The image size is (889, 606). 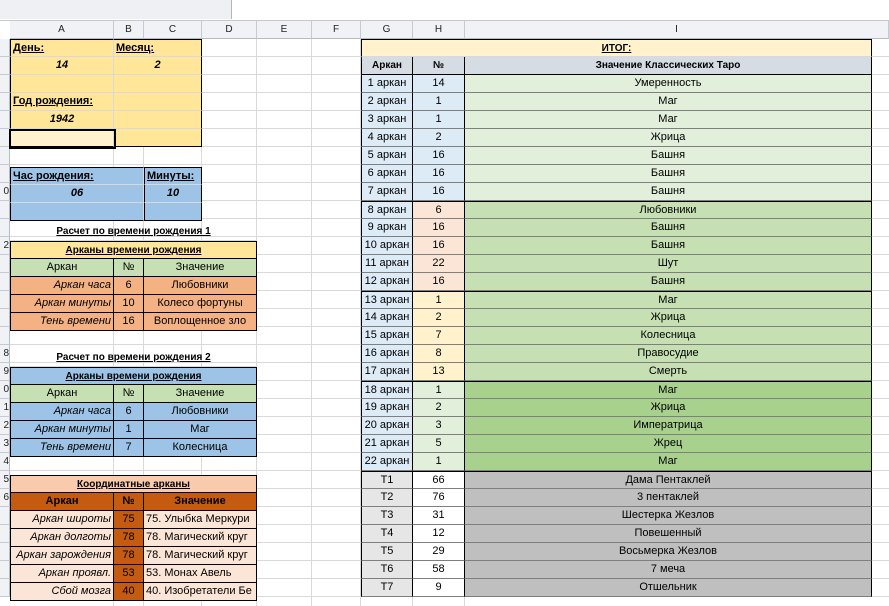 I want to click on result-arcan-cell: 4 аркан, so click(x=387, y=138).